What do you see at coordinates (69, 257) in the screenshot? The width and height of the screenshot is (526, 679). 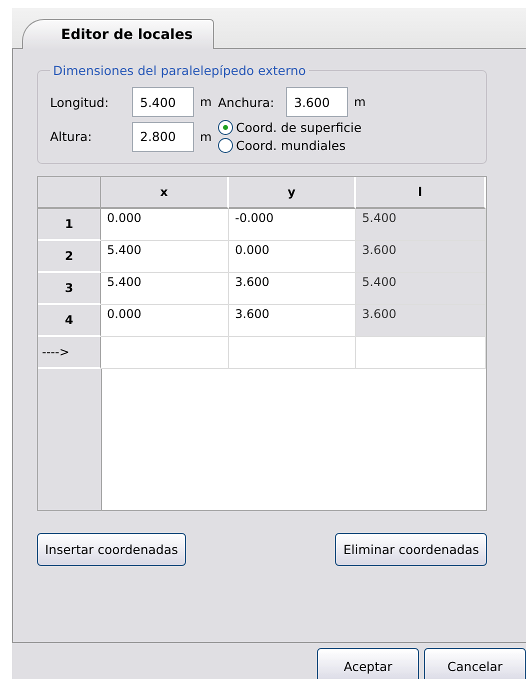 I see `row-header: 2` at bounding box center [69, 257].